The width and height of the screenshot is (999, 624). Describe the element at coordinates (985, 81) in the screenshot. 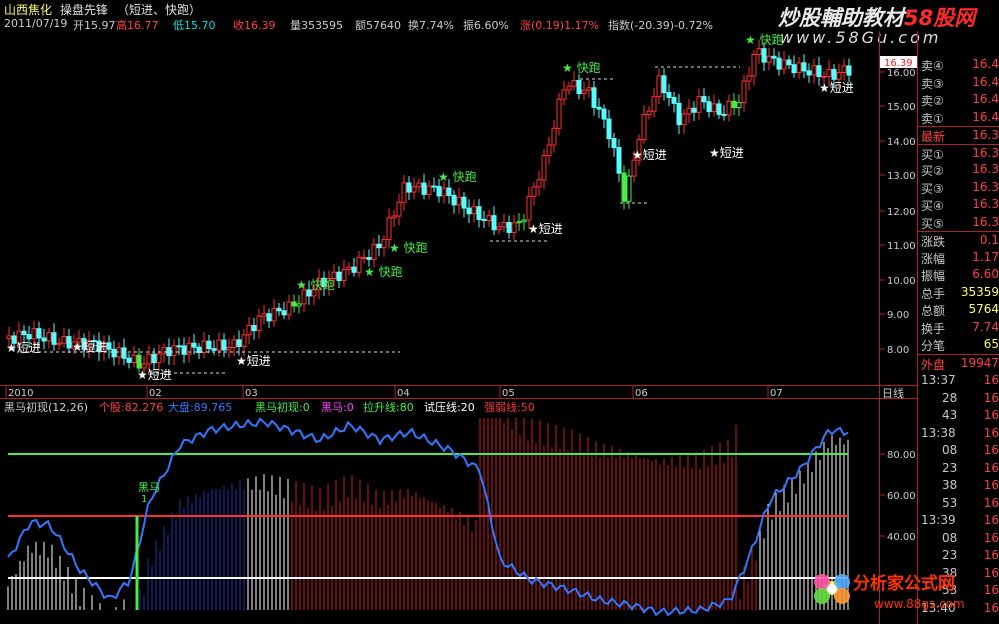

I see `sell-level-3-value: 16.4` at that location.